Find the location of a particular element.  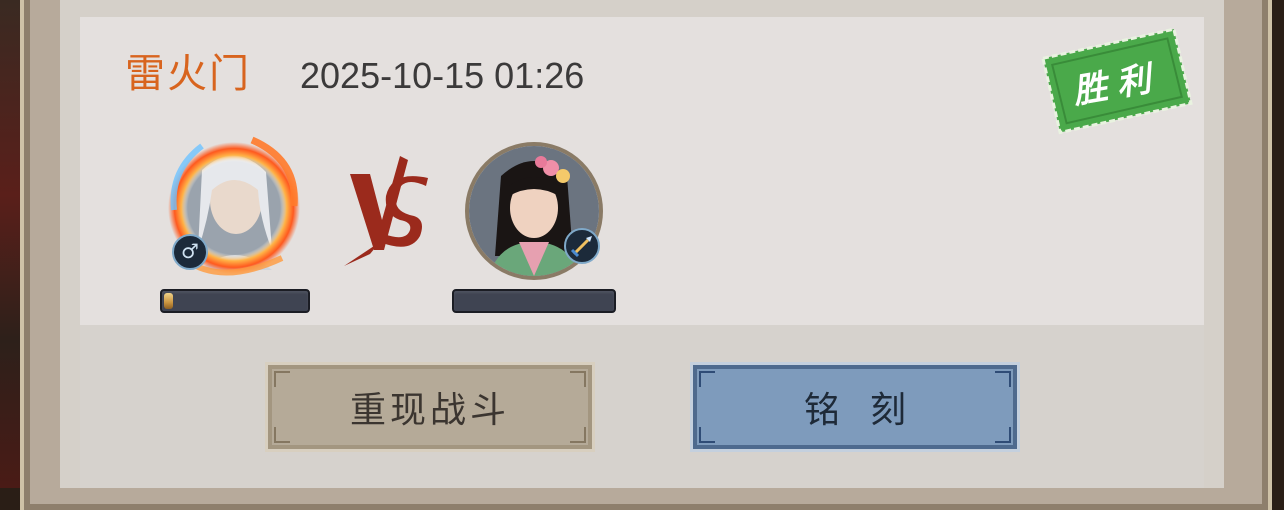

player-hp-fill is located at coordinates (168, 301).